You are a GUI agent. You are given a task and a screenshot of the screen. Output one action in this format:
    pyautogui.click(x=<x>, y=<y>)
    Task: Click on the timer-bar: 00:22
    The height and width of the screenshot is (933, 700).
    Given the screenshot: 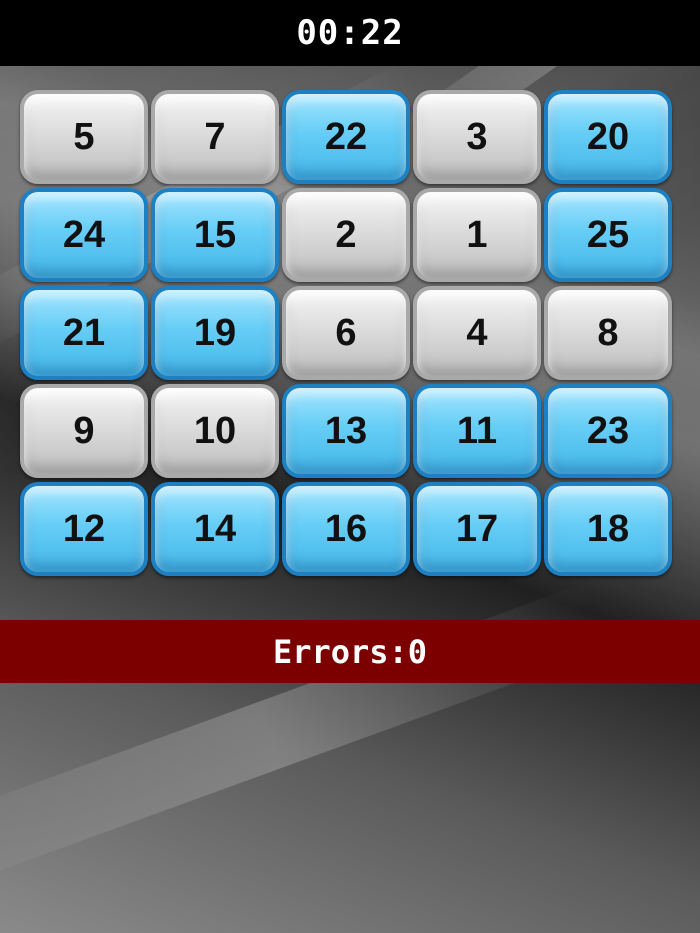 What is the action you would take?
    pyautogui.click(x=350, y=33)
    